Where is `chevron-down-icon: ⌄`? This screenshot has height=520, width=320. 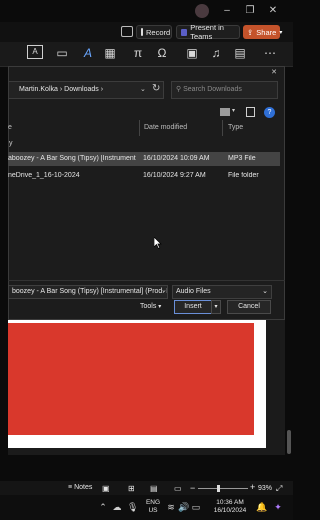
chevron-down-icon: ⌄ is located at coordinates (265, 291).